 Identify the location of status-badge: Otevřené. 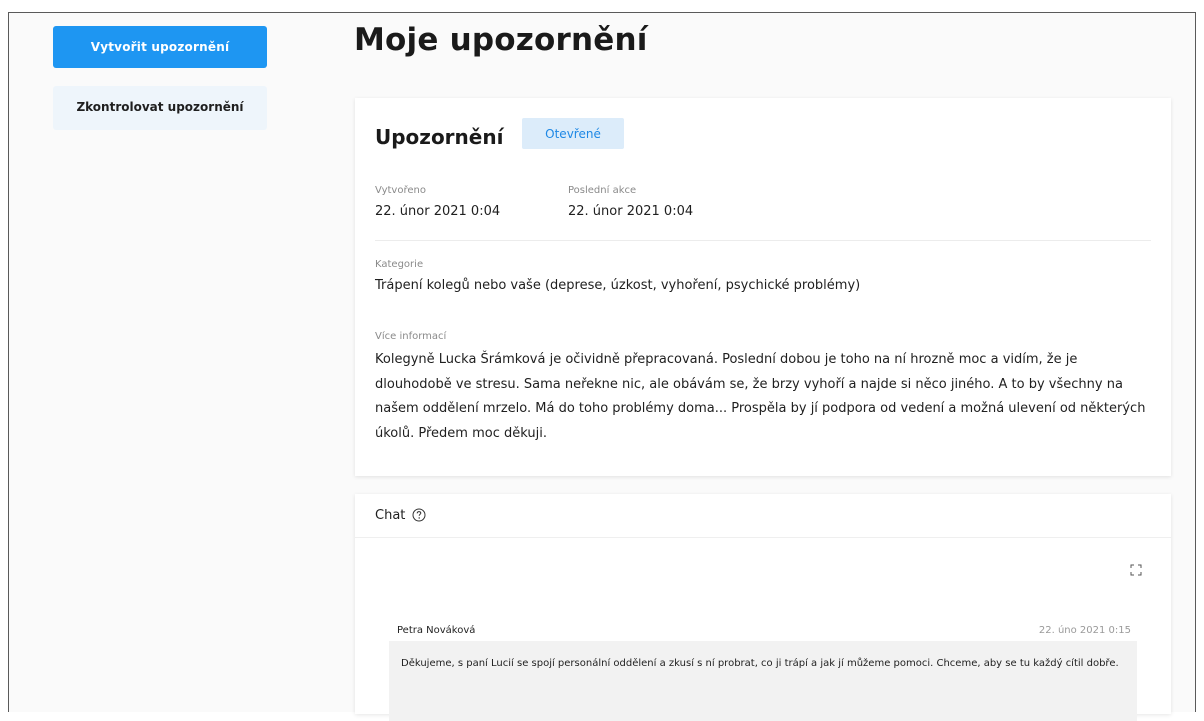
(573, 133).